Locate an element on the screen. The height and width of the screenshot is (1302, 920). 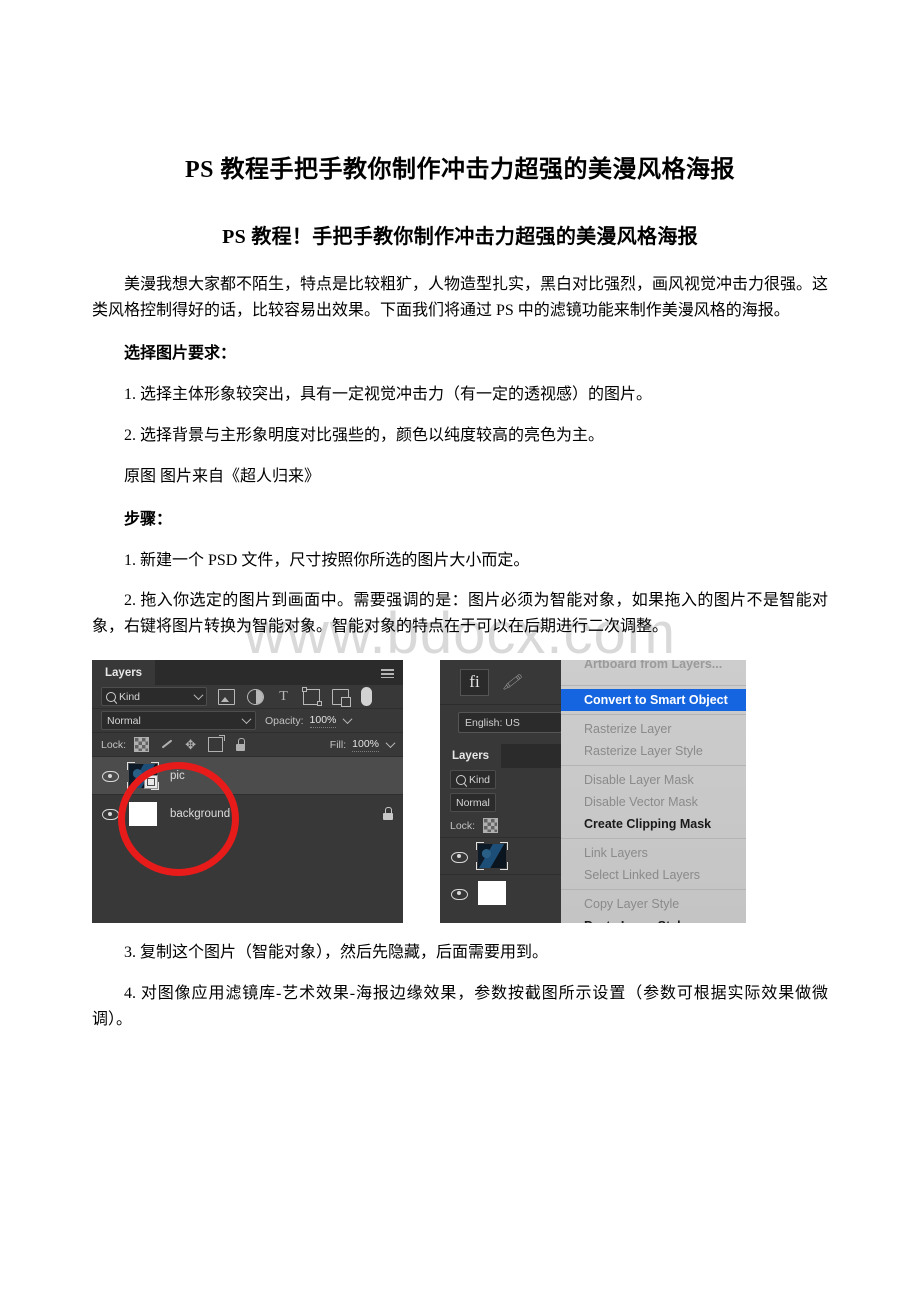
blend-opacity-row: Normal Opacity: 100% is located at coordinates (247, 720).